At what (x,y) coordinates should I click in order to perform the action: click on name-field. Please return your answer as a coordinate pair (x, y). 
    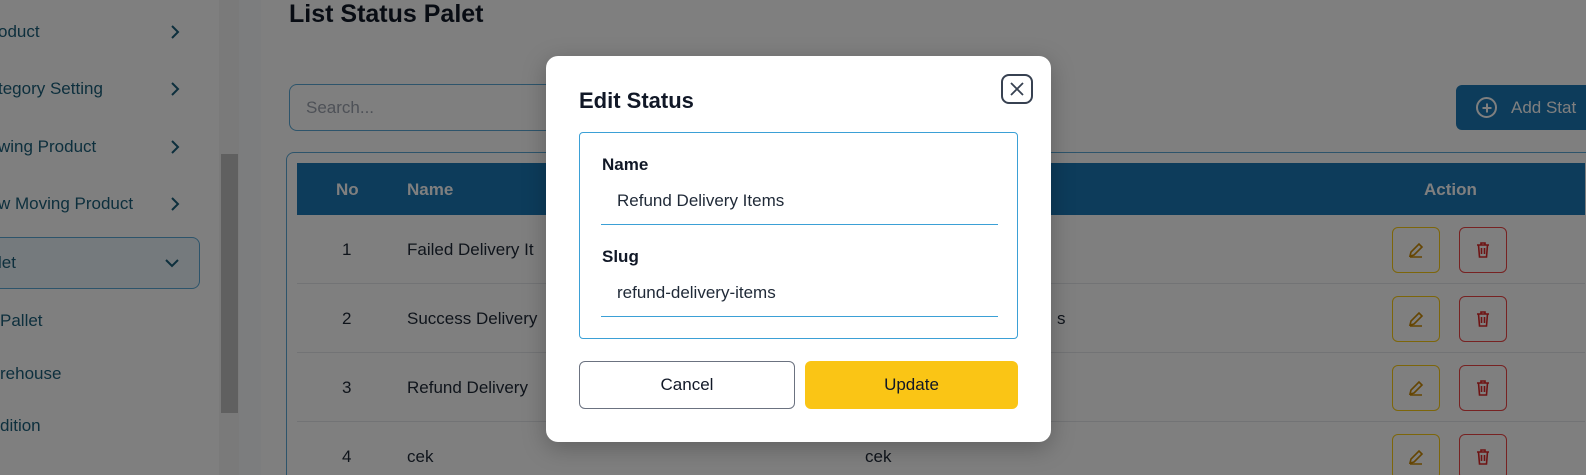
    Looking at the image, I should click on (799, 201).